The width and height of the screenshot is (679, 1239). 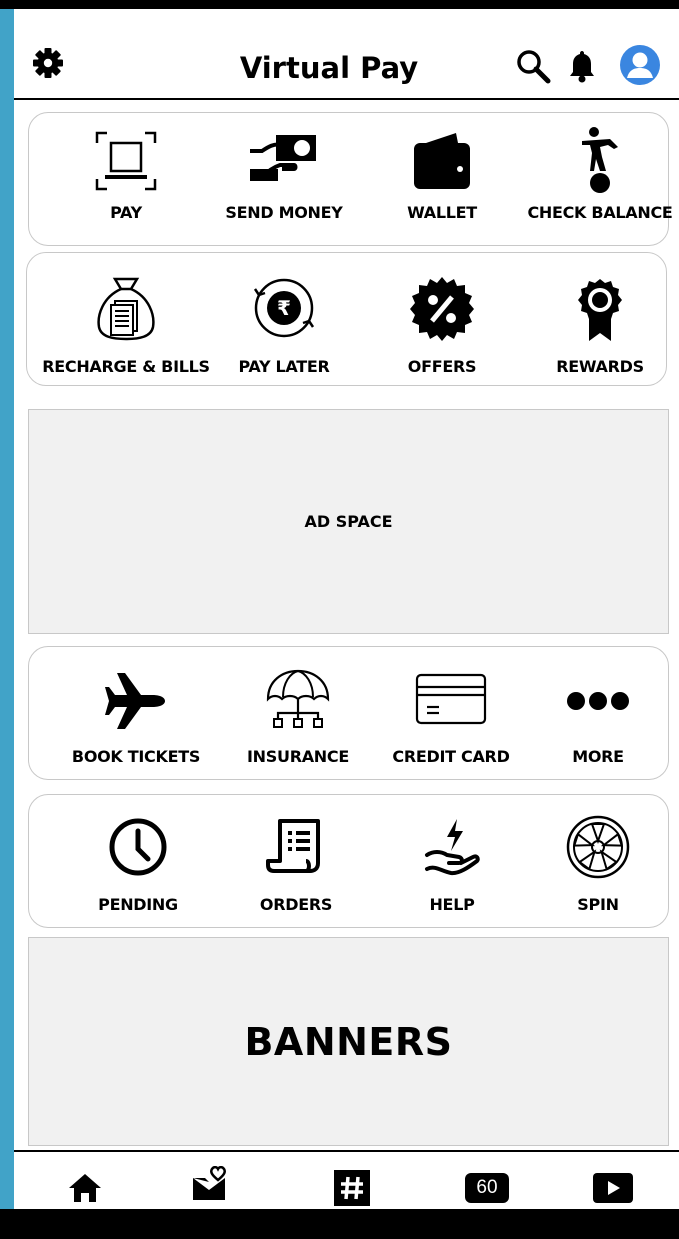 What do you see at coordinates (126, 366) in the screenshot?
I see `tile-label: RECHARGE & BILLS` at bounding box center [126, 366].